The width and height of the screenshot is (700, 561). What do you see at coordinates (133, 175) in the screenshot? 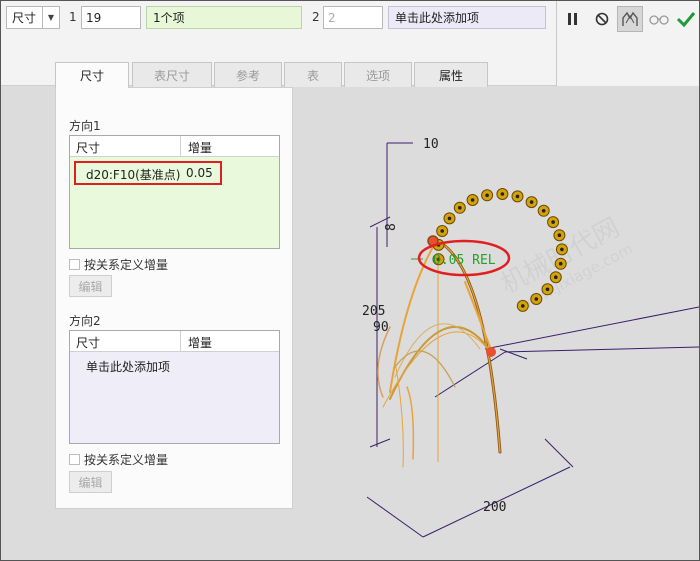
I see `row-dimension: d20:F10(基准点)` at bounding box center [133, 175].